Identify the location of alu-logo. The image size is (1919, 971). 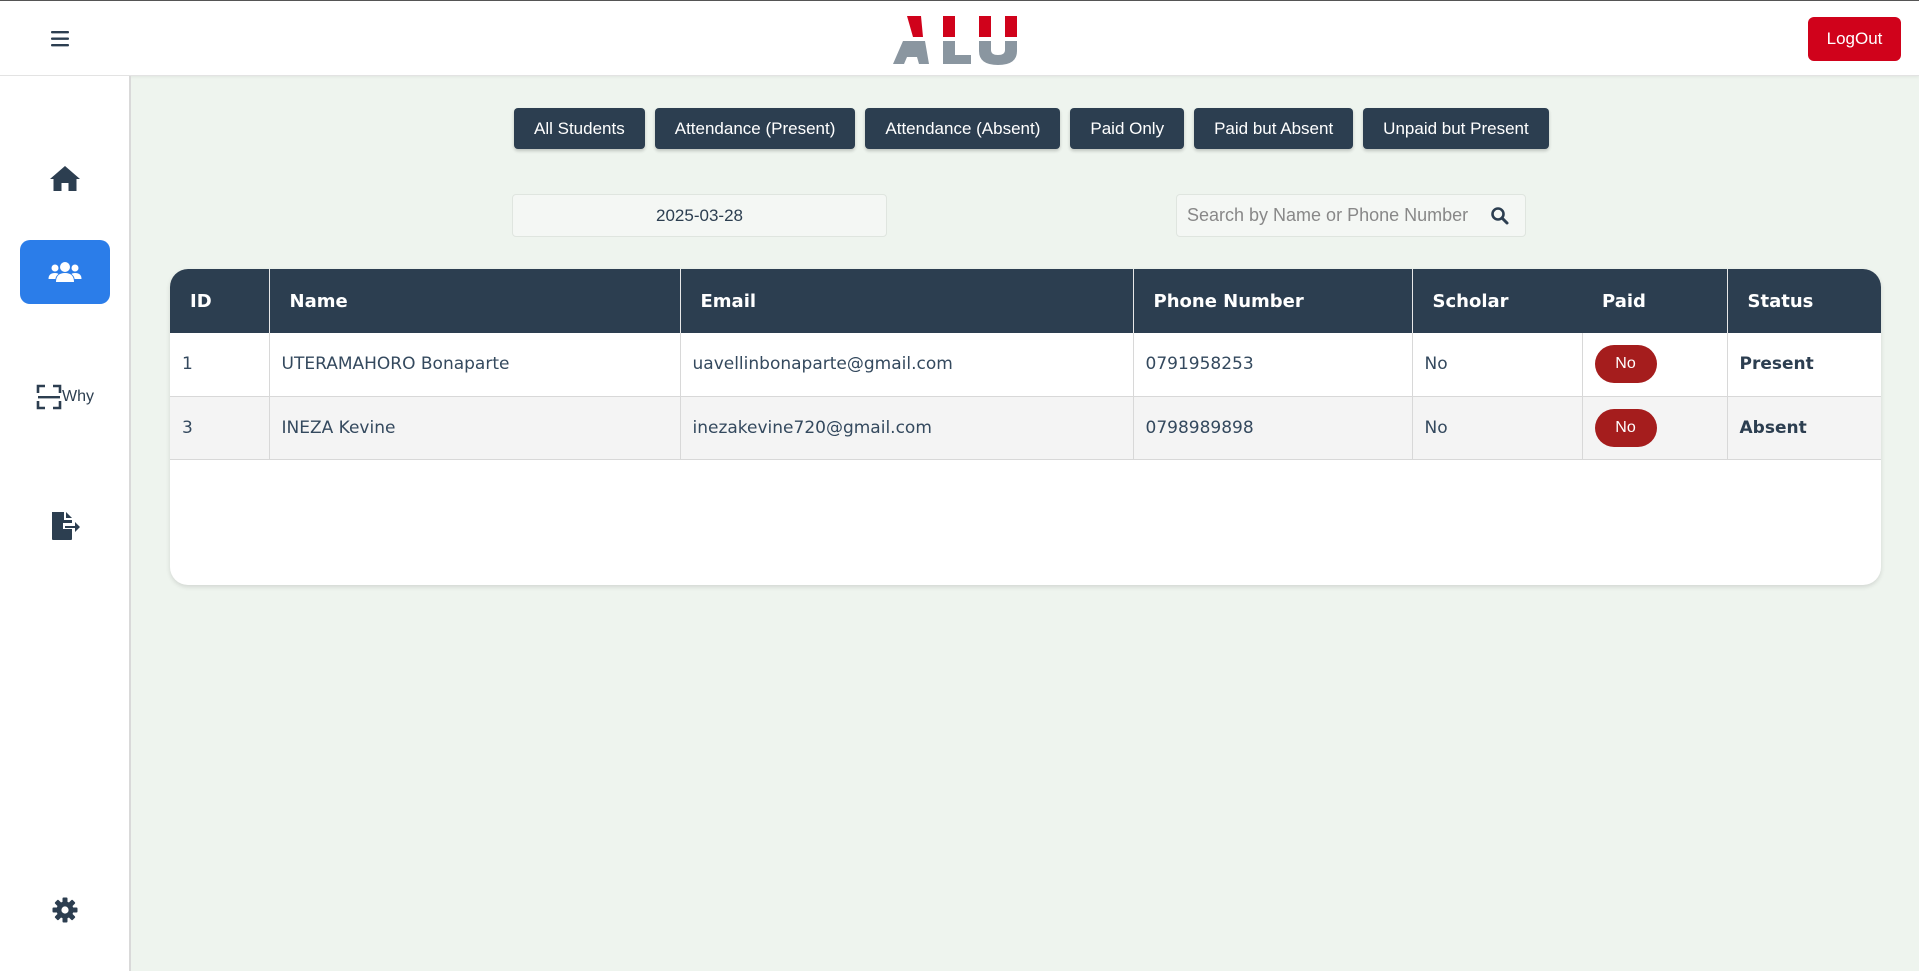
(956, 40).